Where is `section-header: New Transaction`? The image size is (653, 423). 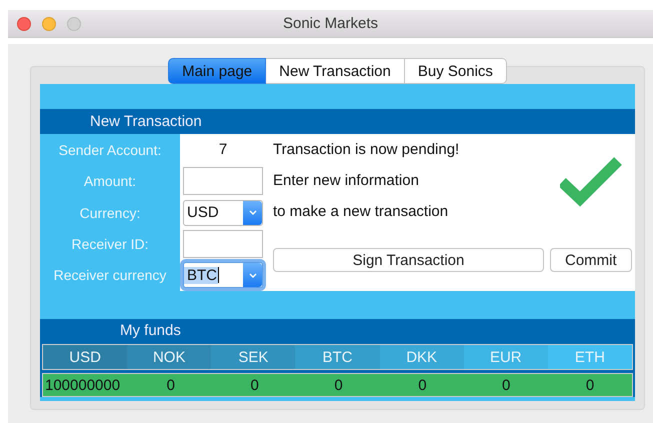
section-header: New Transaction is located at coordinates (337, 121).